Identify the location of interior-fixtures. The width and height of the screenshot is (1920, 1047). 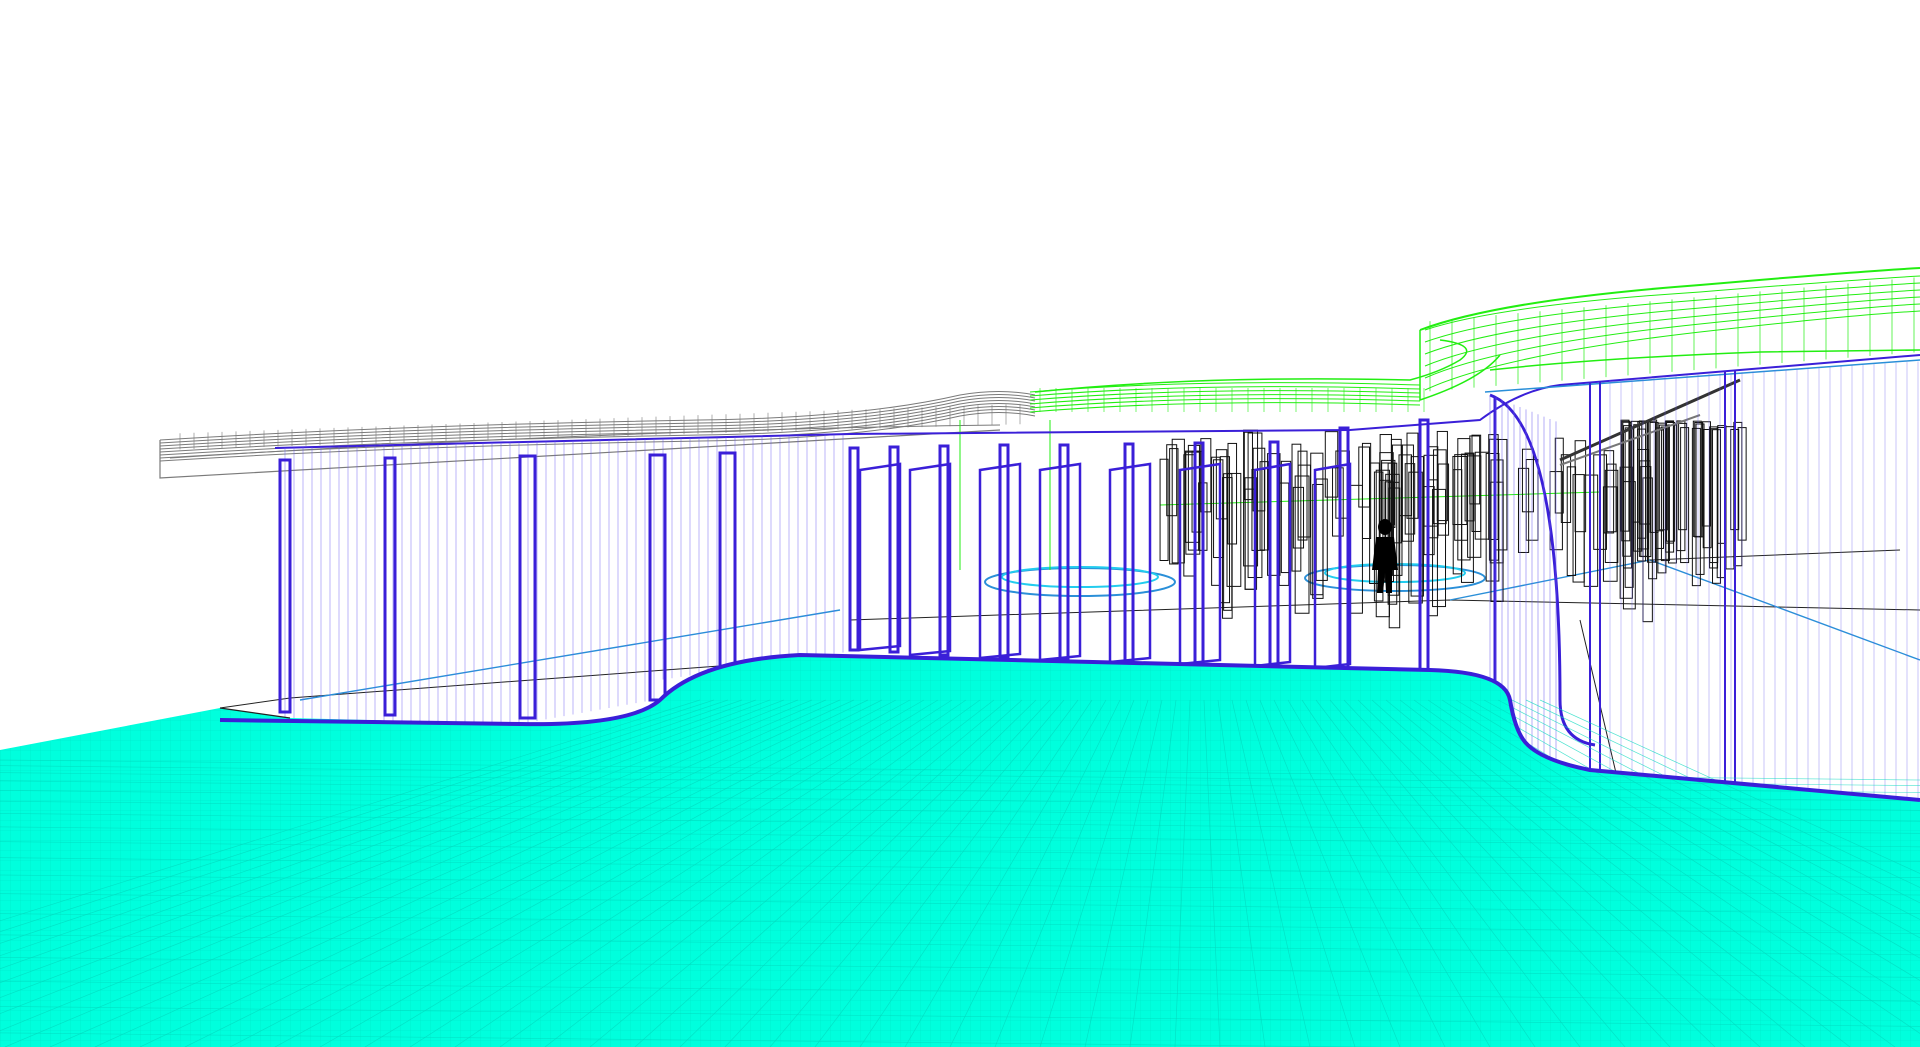
(1453, 503).